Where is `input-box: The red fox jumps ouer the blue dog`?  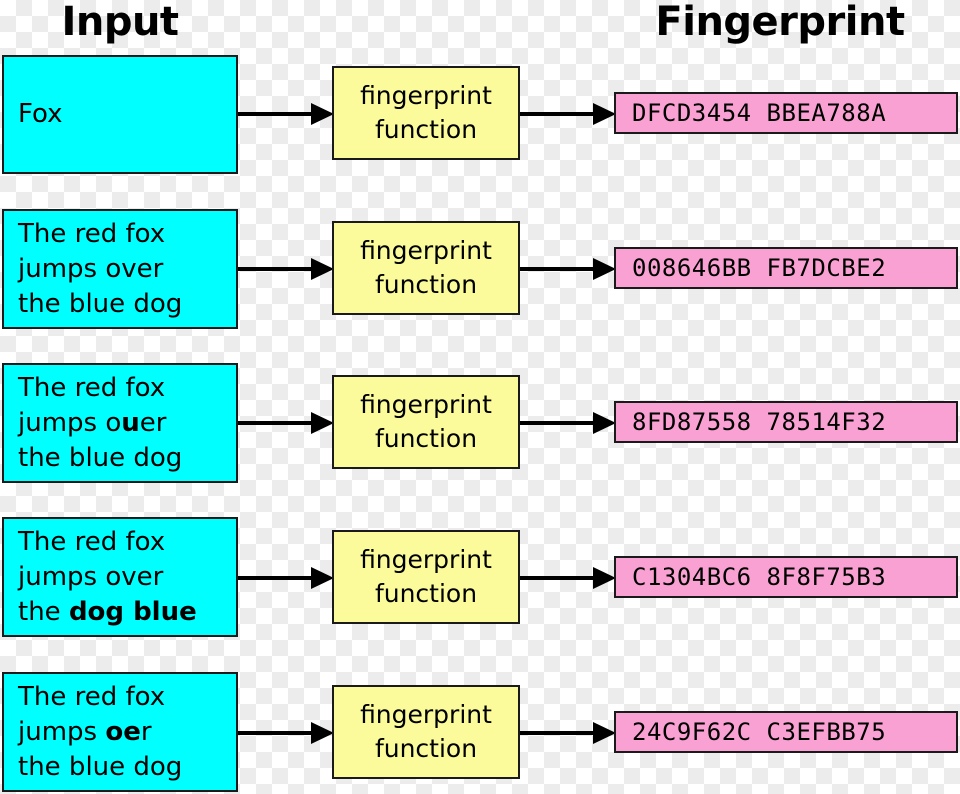 input-box: The red fox jumps ouer the blue dog is located at coordinates (120, 423).